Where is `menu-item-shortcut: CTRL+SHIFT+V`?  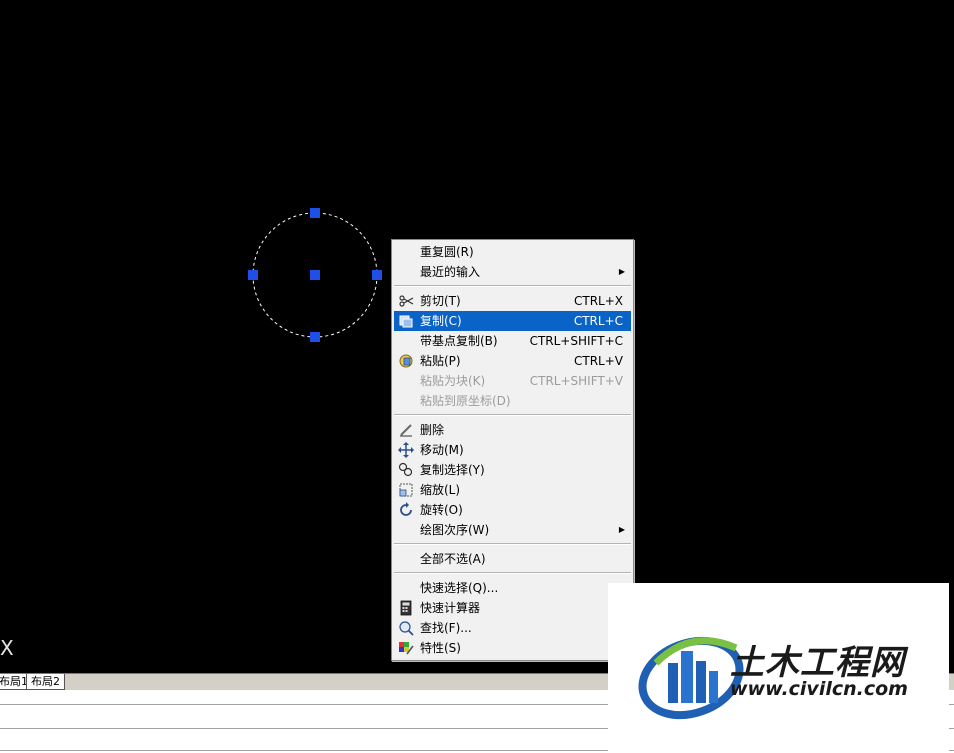 menu-item-shortcut: CTRL+SHIFT+V is located at coordinates (576, 381).